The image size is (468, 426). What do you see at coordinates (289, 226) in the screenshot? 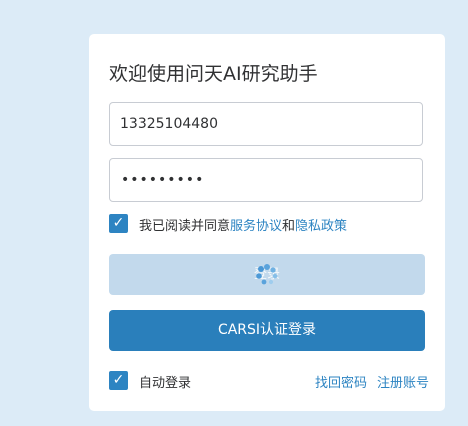
I see `agreement-conjunction: 和` at bounding box center [289, 226].